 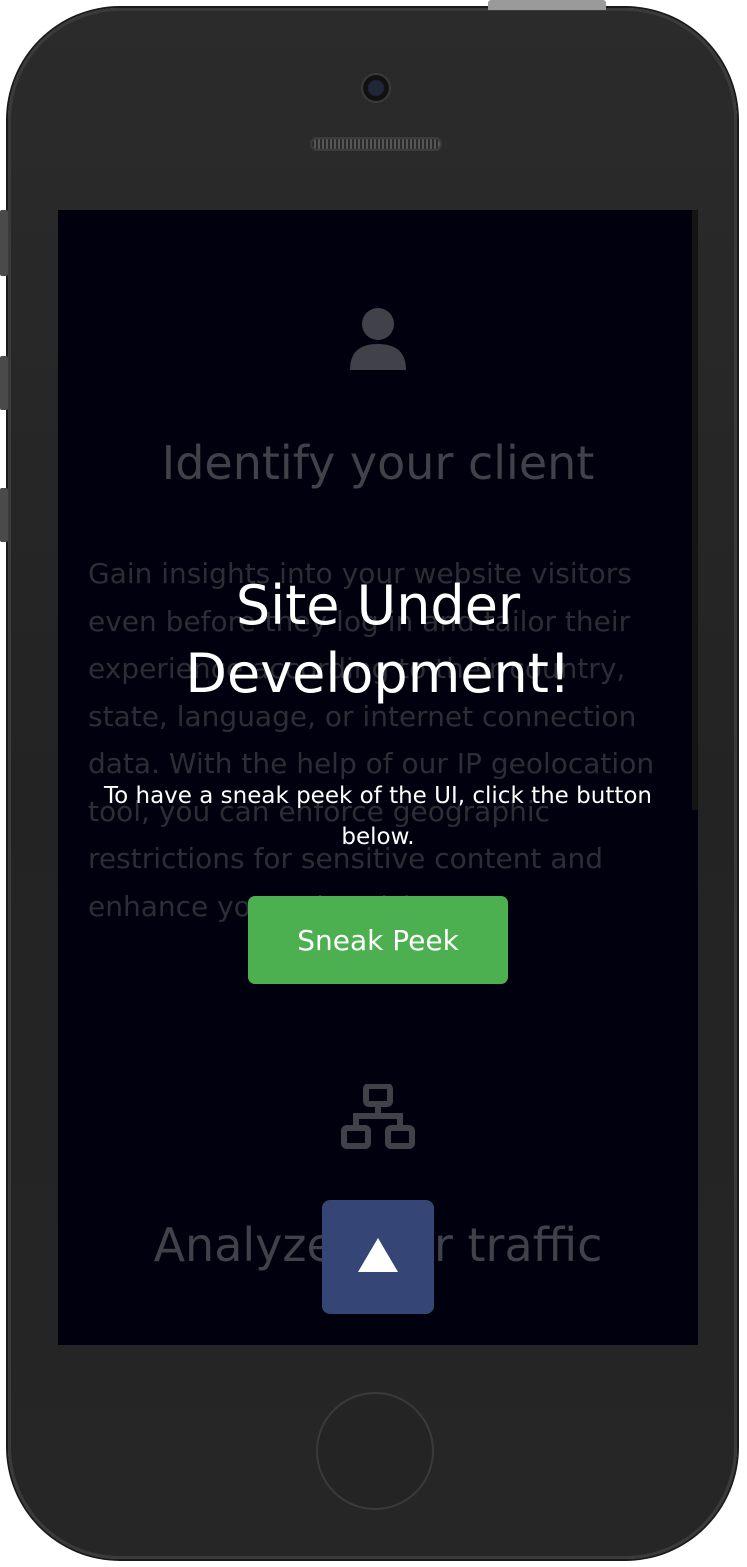 What do you see at coordinates (547, 5) in the screenshot?
I see `power-button` at bounding box center [547, 5].